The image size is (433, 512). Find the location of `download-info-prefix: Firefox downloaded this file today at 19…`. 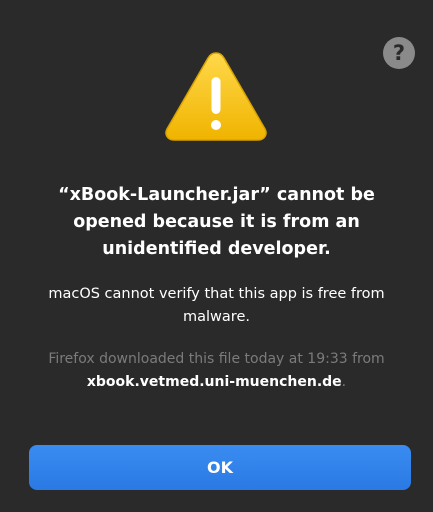

download-info-prefix: Firefox downloaded this file today at 19… is located at coordinates (216, 359).